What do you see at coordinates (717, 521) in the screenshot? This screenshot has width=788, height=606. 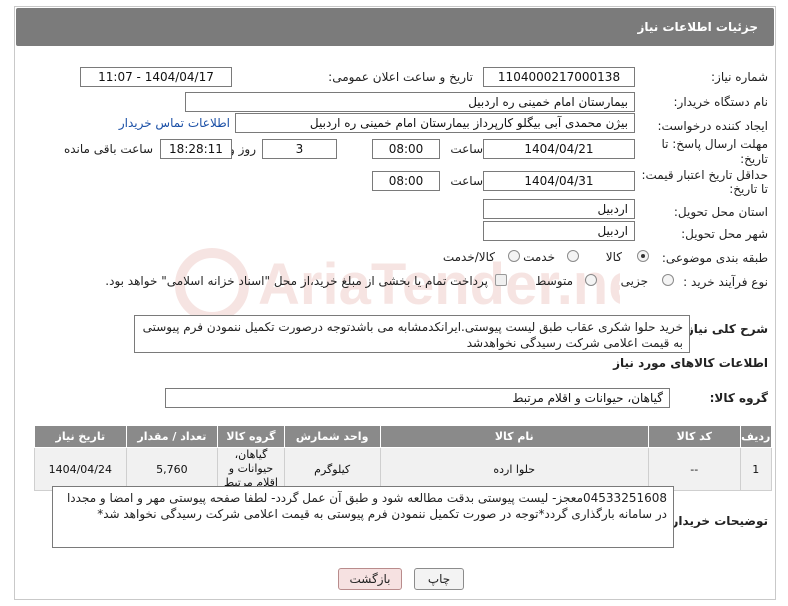 I see `buyer-notes-label: توضیحات خریدار:` at bounding box center [717, 521].